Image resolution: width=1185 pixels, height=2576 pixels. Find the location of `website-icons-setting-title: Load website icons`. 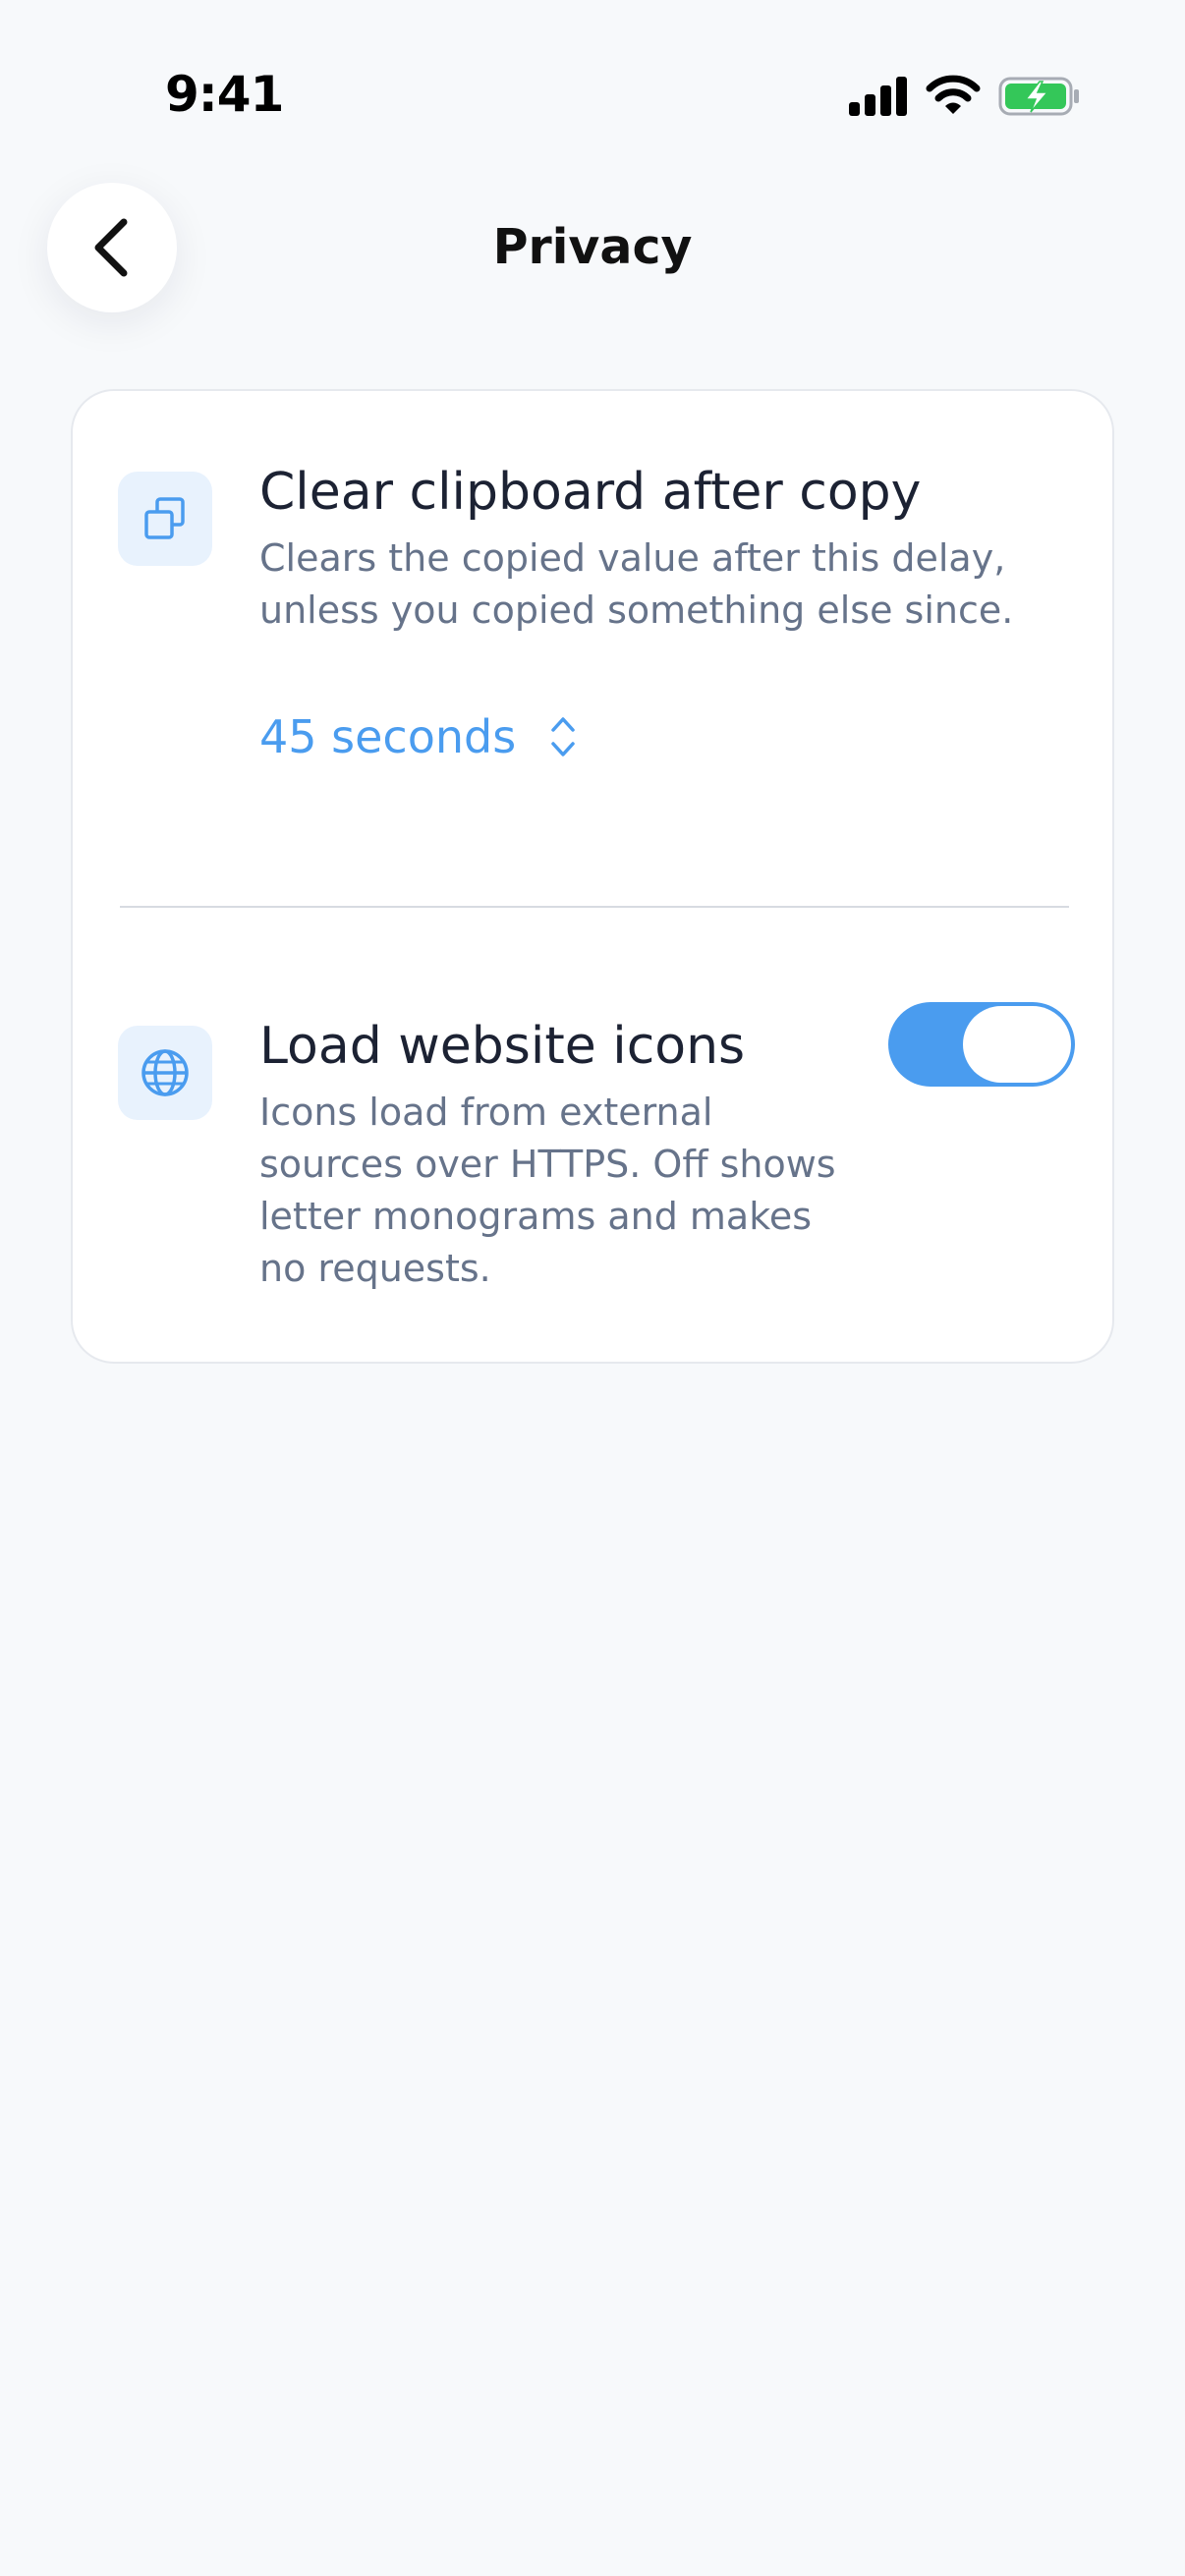

website-icons-setting-title: Load website icons is located at coordinates (503, 1046).